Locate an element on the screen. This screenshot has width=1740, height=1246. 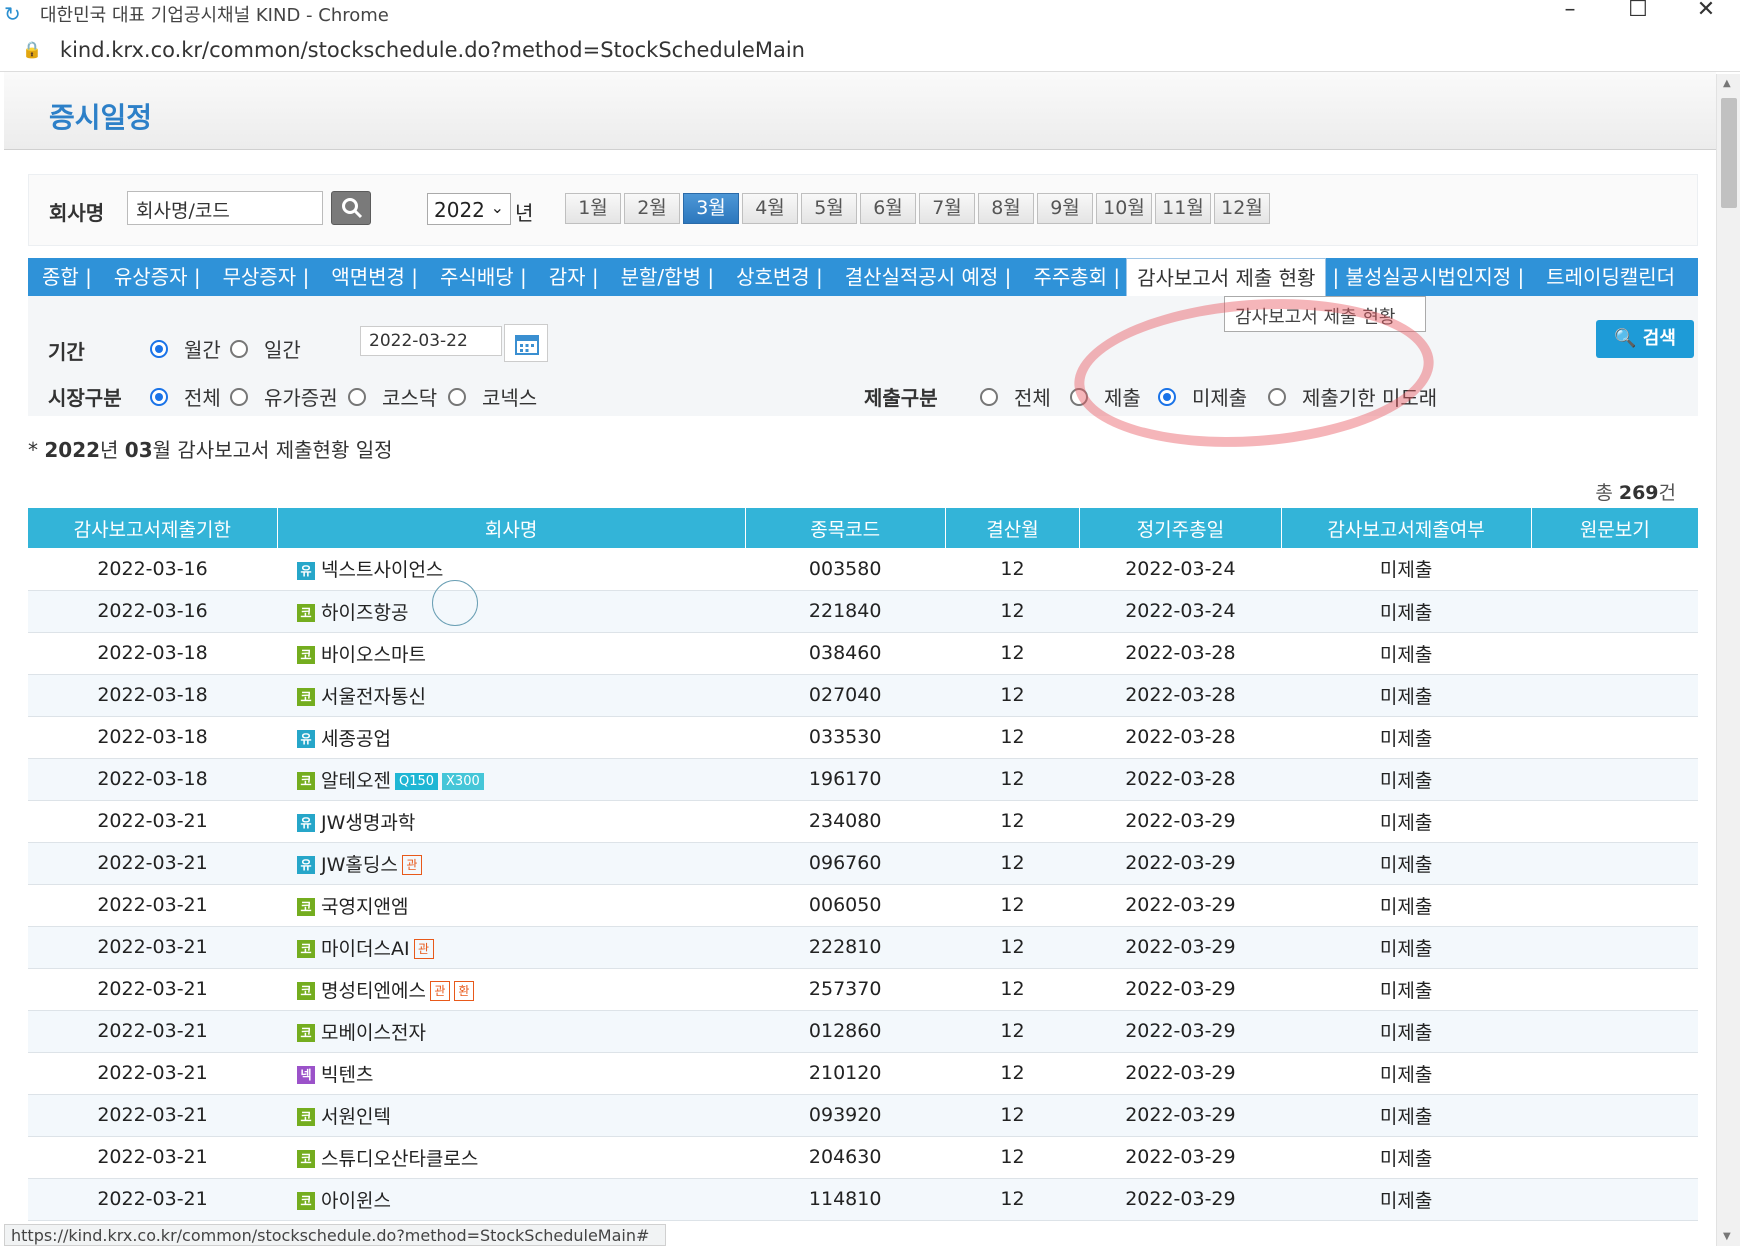
close-icon: ✕ is located at coordinates (1706, 10).